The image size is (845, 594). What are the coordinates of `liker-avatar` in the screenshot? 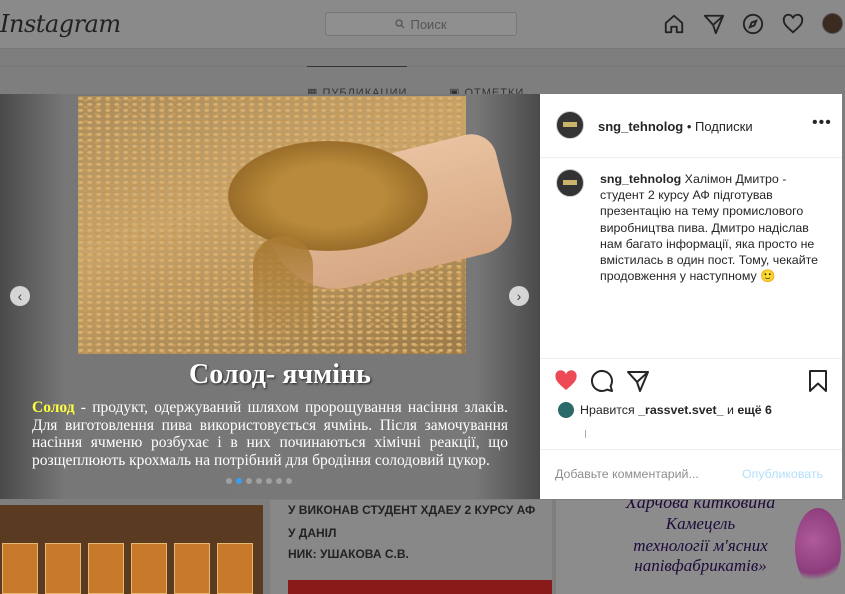 It's located at (566, 410).